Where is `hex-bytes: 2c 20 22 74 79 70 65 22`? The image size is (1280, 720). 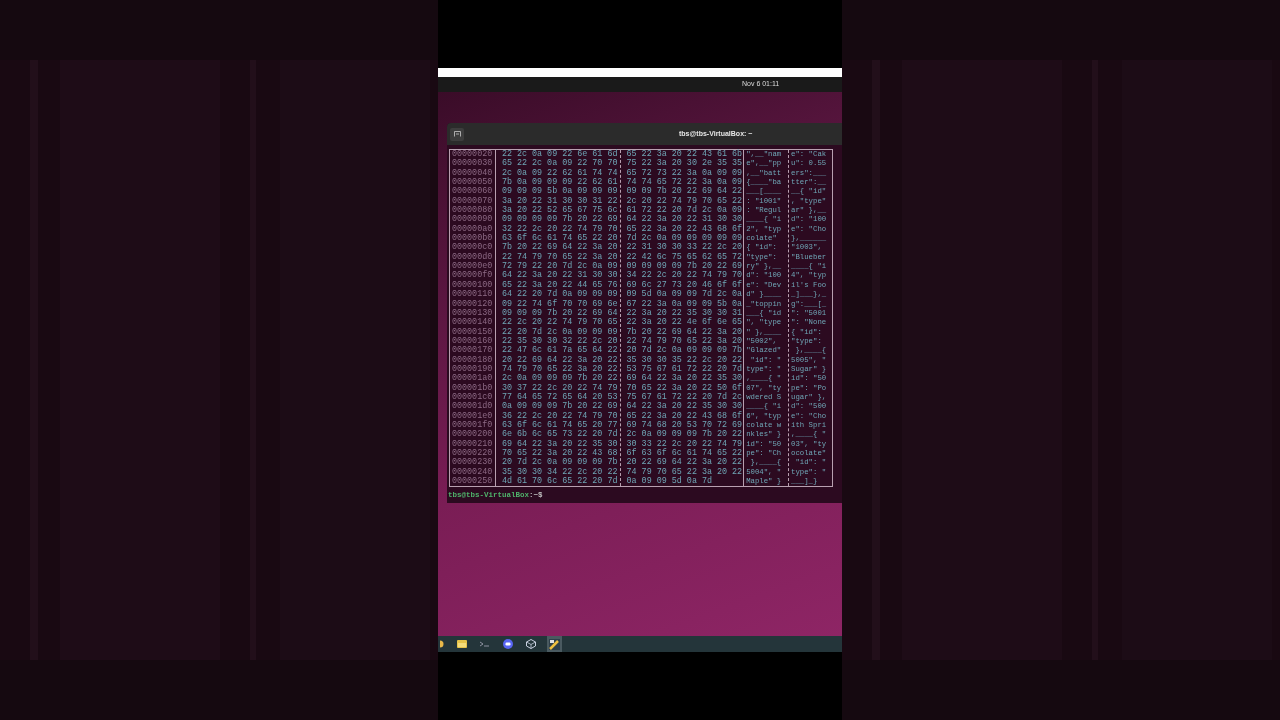
hex-bytes: 2c 20 22 74 79 70 65 22 is located at coordinates (685, 201).